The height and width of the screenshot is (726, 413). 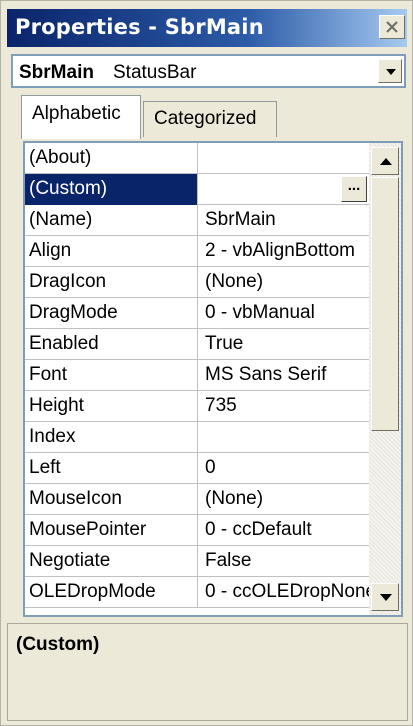 I want to click on property-row: MouseIcon (None), so click(x=197, y=499).